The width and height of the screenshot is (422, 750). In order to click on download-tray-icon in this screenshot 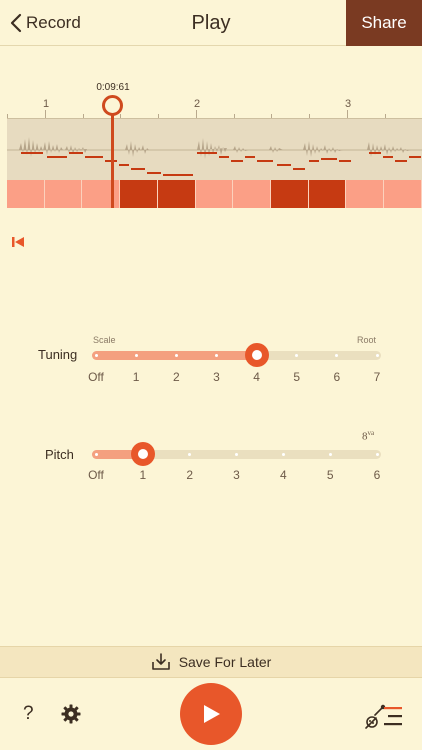, I will do `click(160, 661)`.